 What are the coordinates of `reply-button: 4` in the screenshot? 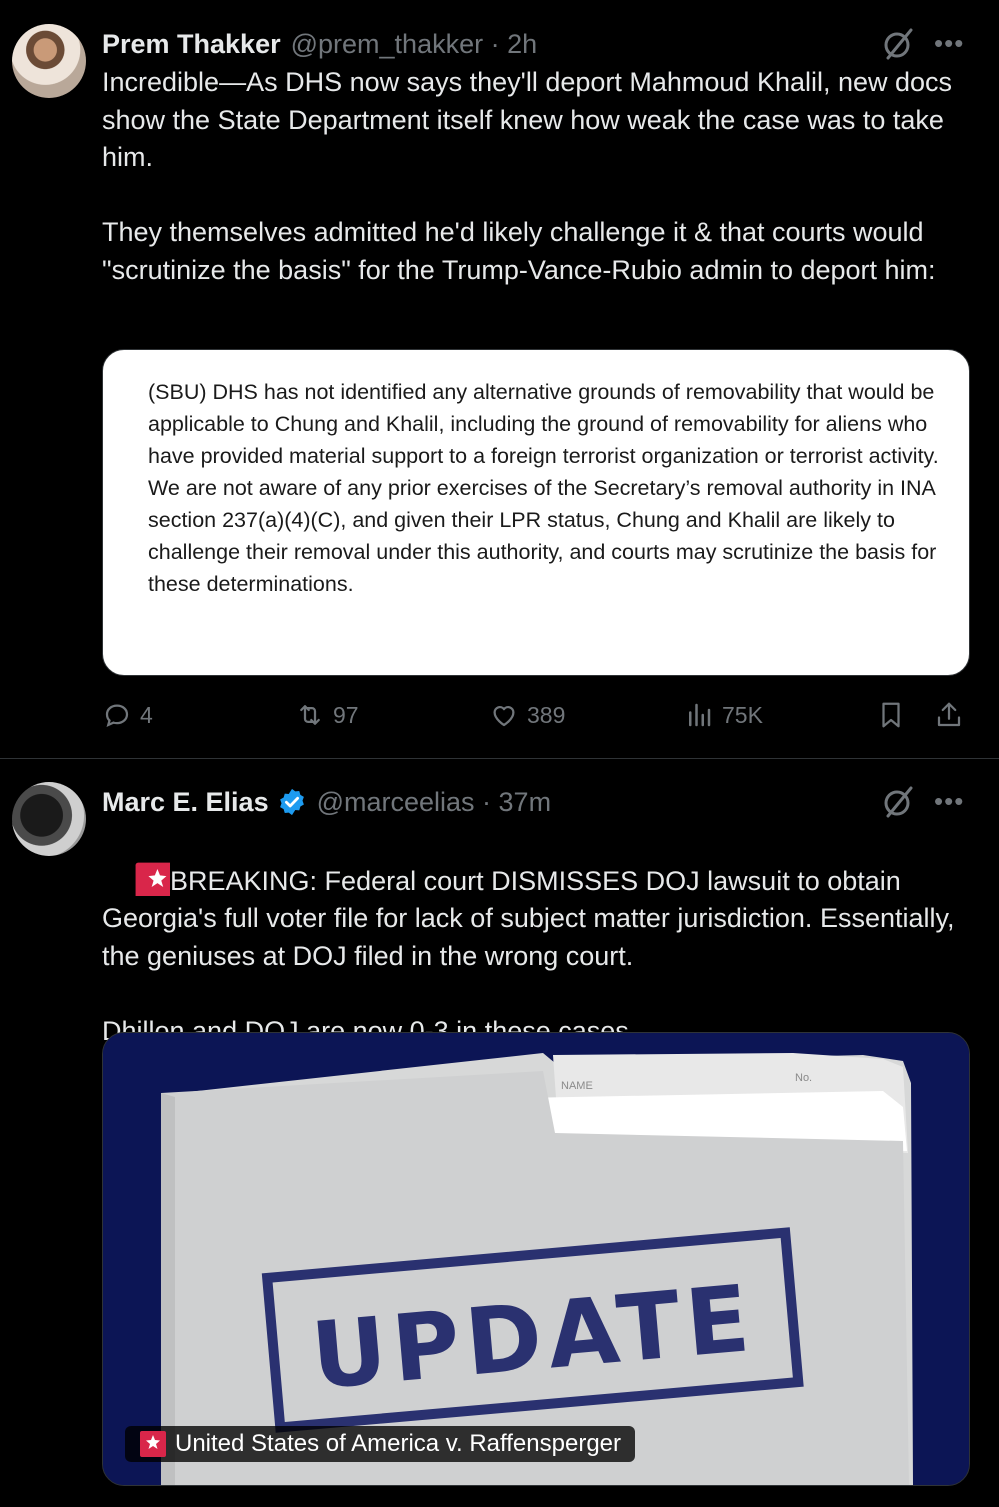 It's located at (127, 715).